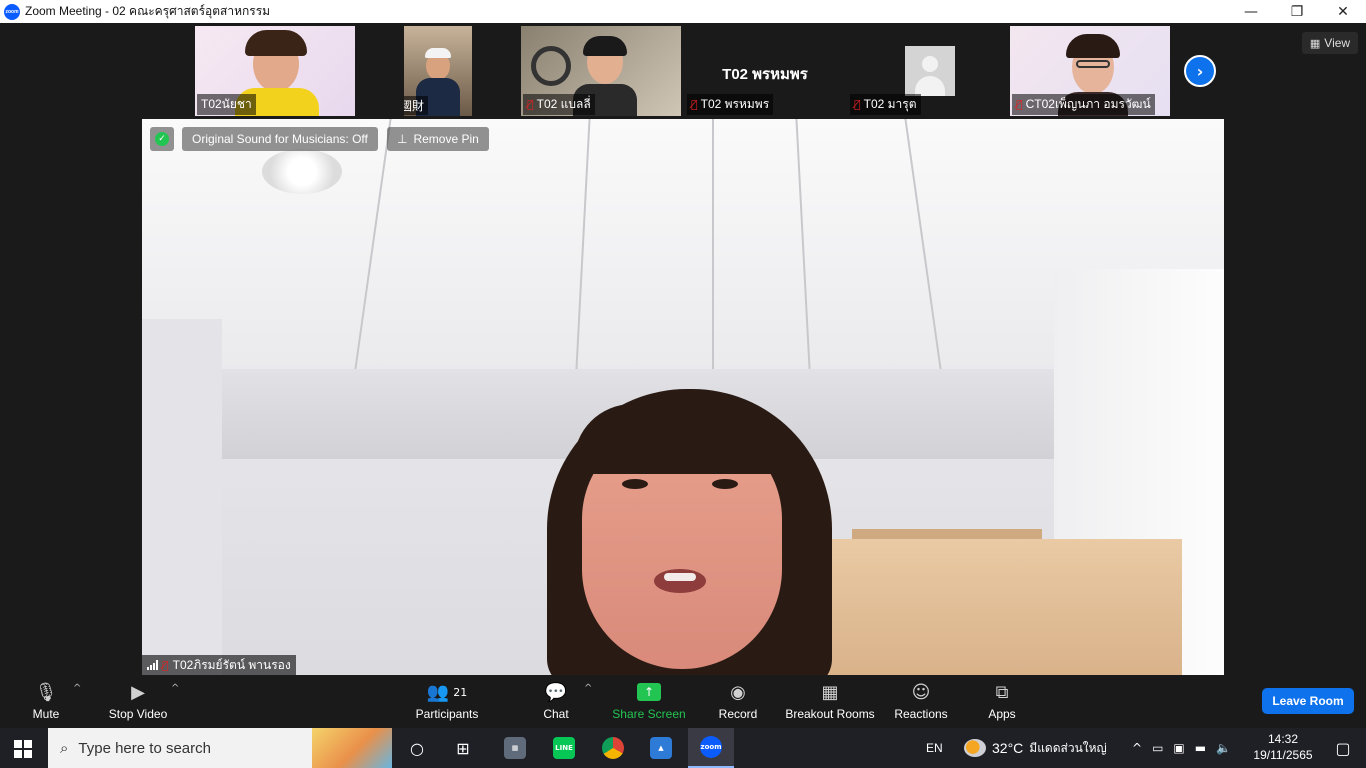 Image resolution: width=1366 pixels, height=768 pixels. I want to click on speaker-icon: 🔈, so click(1223, 748).